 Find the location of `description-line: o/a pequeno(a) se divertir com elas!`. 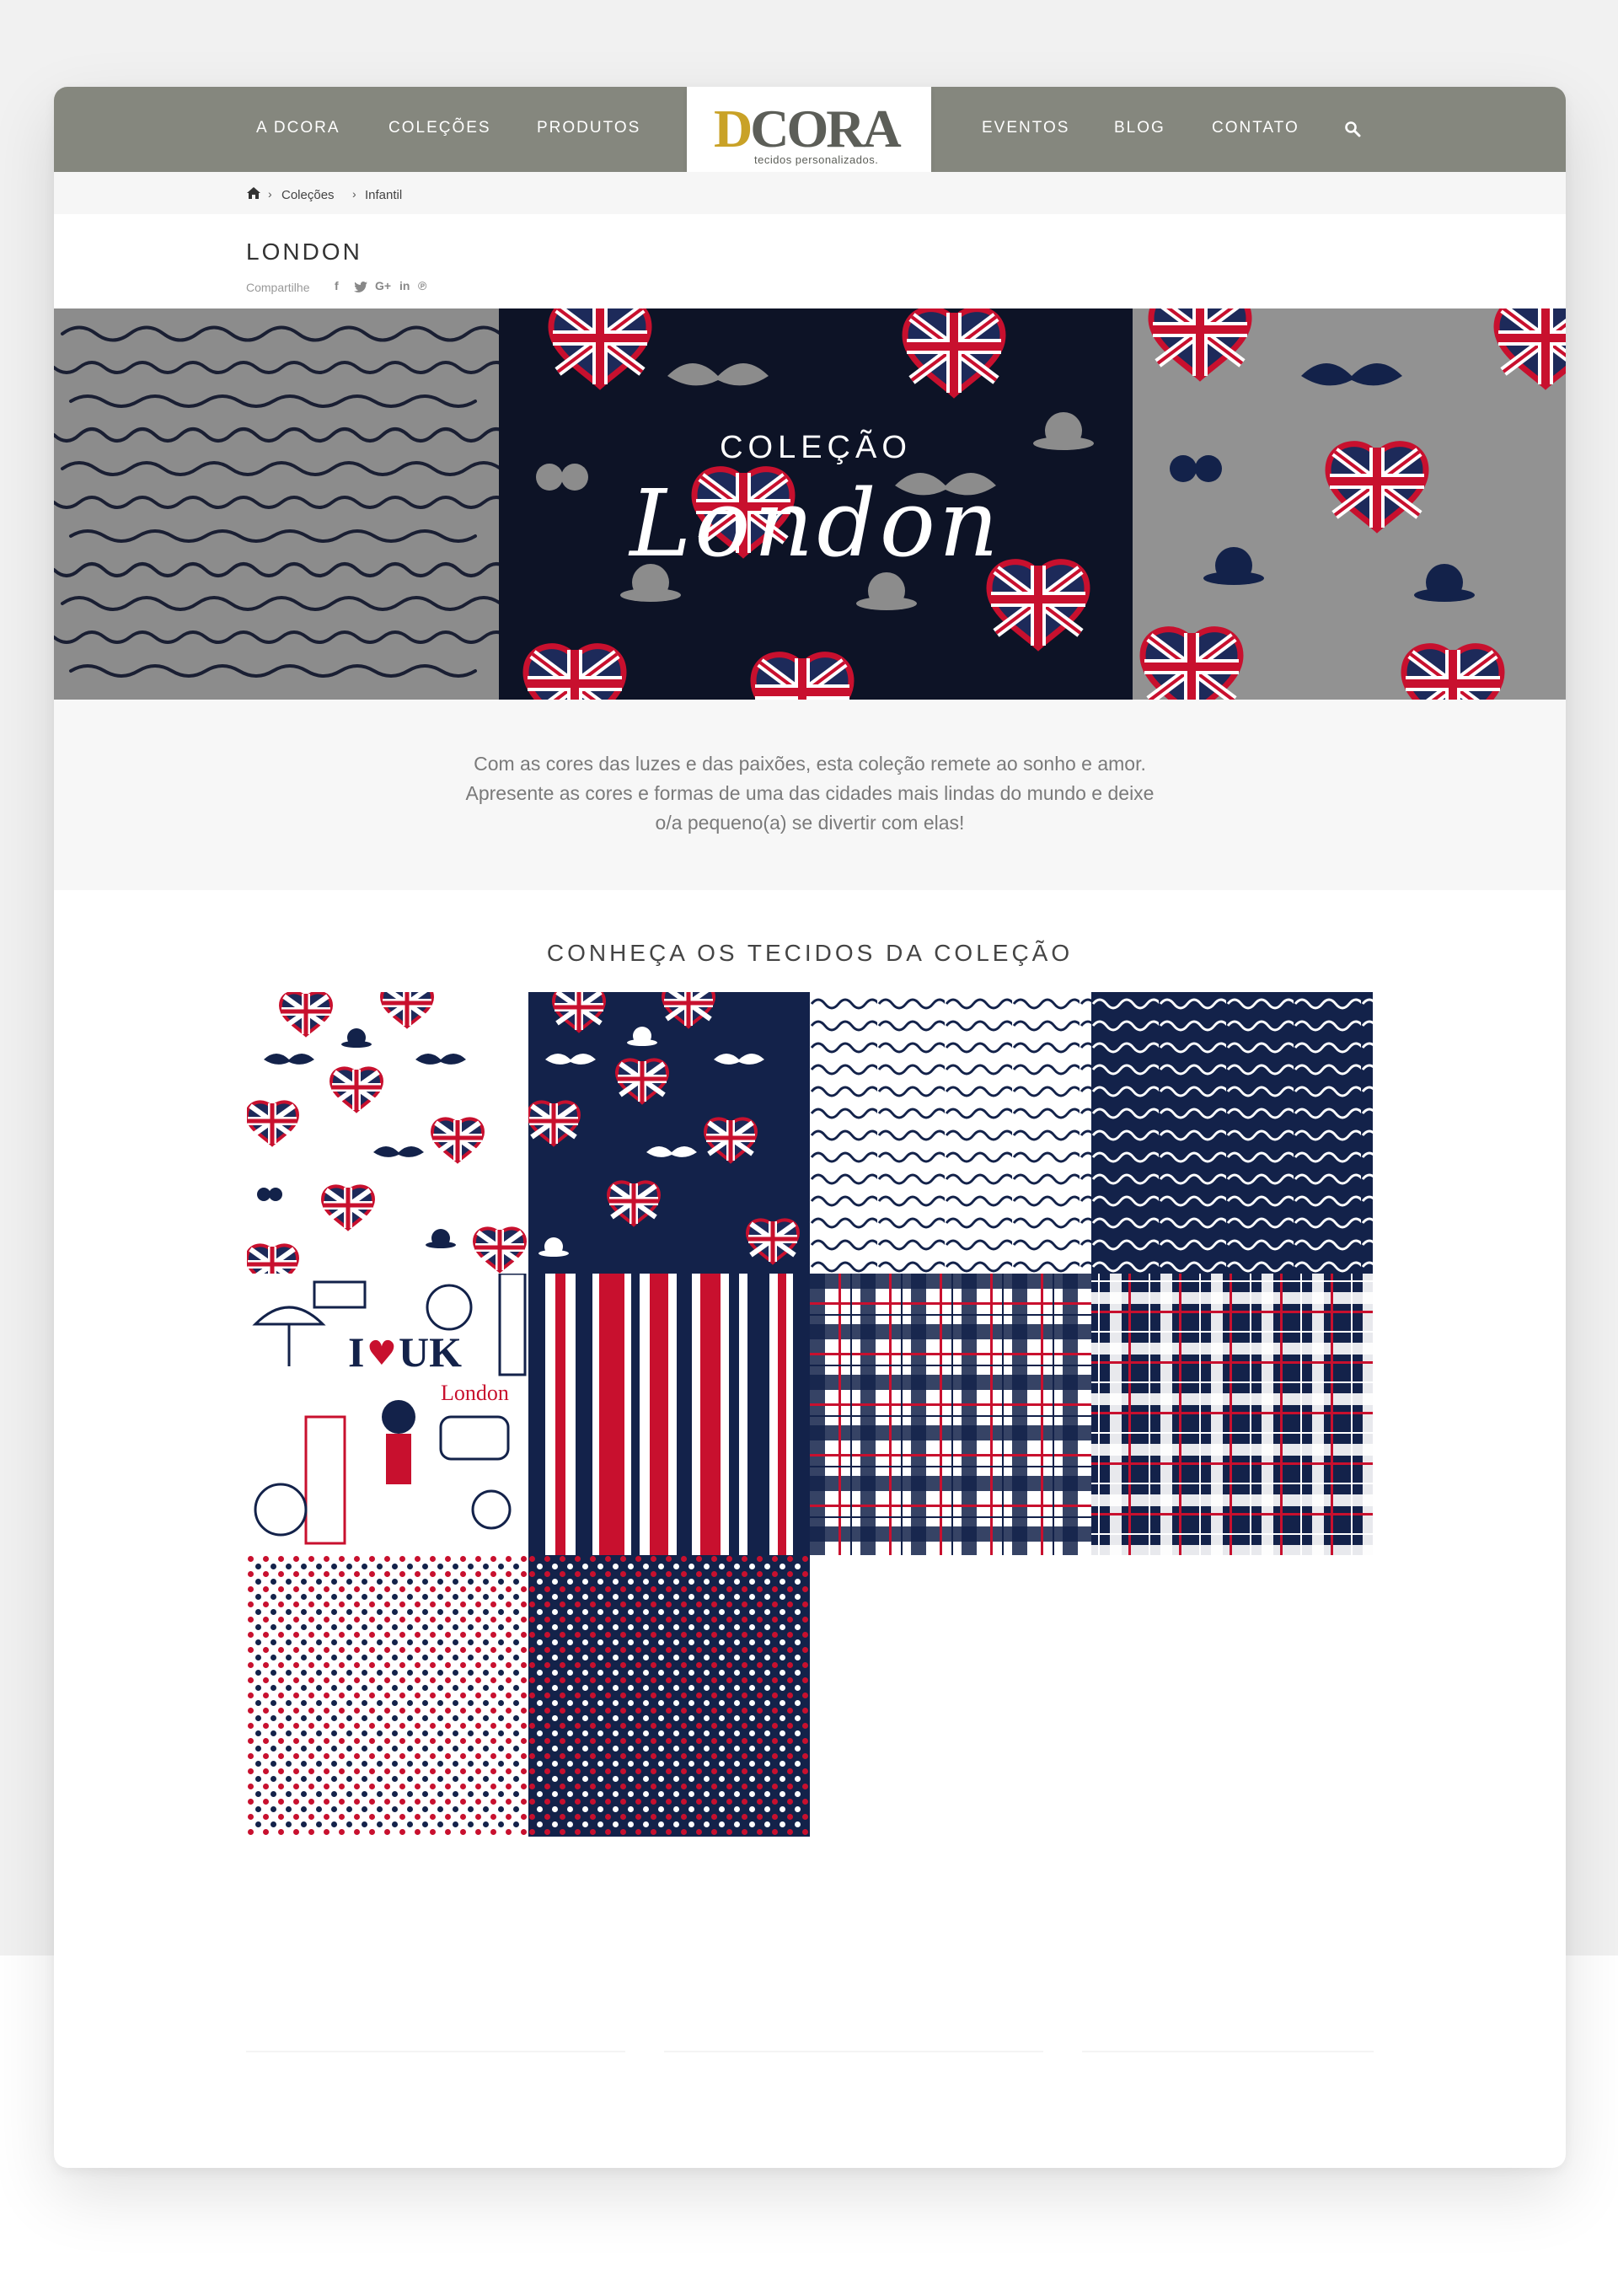

description-line: o/a pequeno(a) se divertir com elas! is located at coordinates (810, 823).